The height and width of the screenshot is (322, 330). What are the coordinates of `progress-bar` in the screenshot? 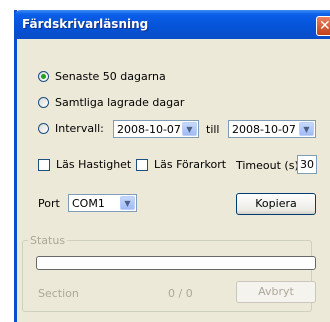 It's located at (176, 263).